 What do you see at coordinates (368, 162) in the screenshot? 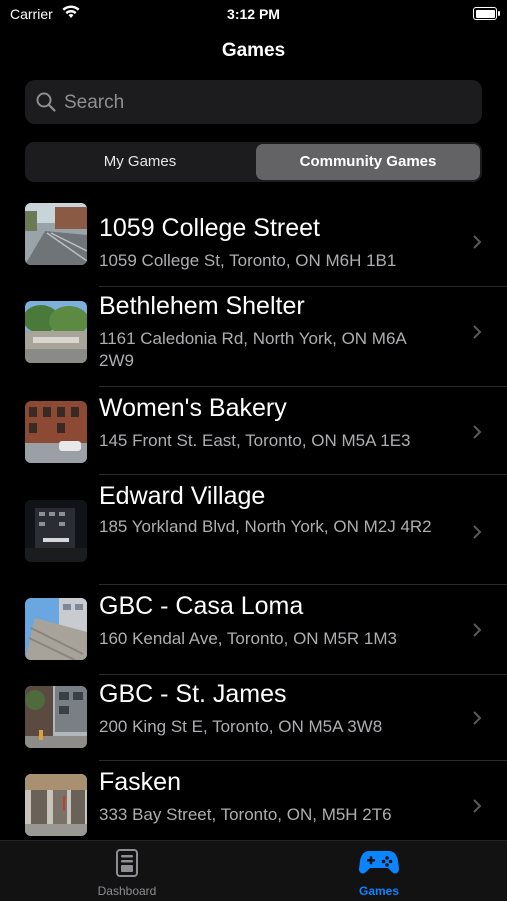
I see `segment-community-games: Community Games` at bounding box center [368, 162].